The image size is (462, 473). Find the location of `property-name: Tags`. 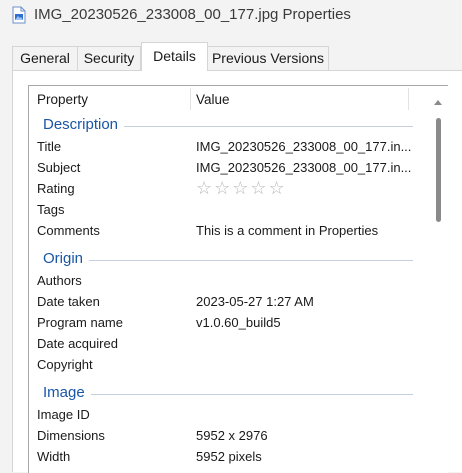

property-name: Tags is located at coordinates (51, 209).